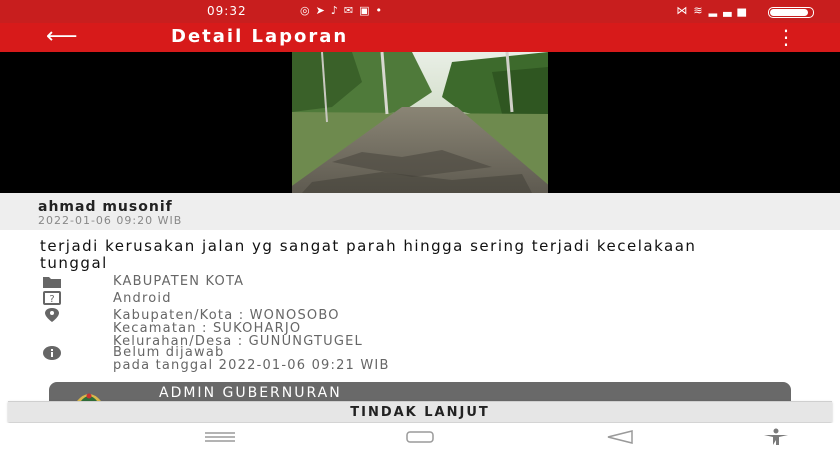  Describe the element at coordinates (685, 10) in the screenshot. I see `vibrate-icon: ⋈` at that location.